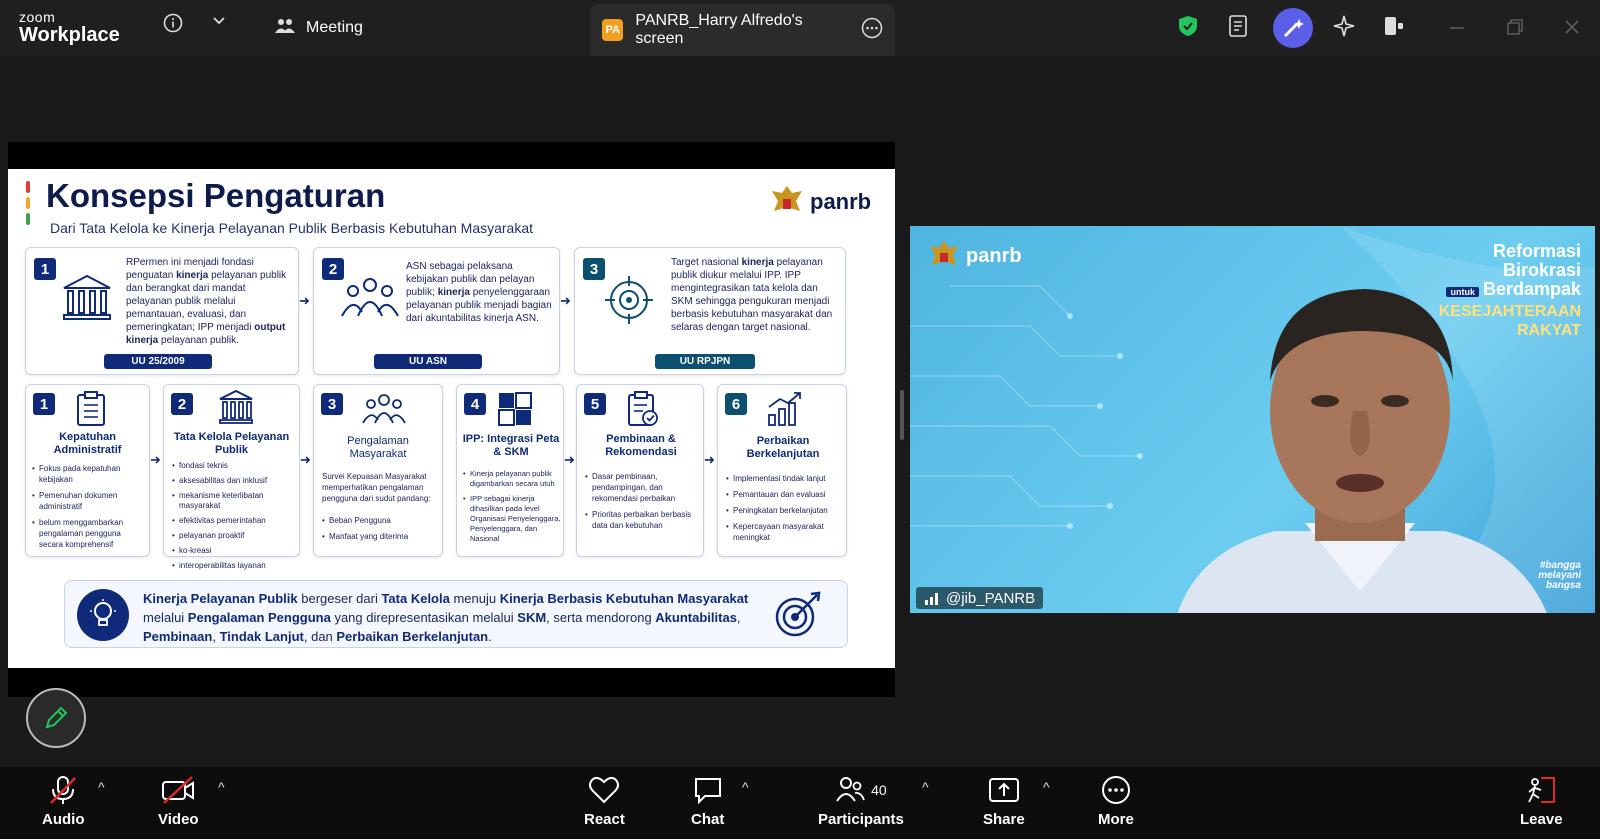 Image resolution: width=1600 pixels, height=839 pixels. I want to click on step-list-3: Beban Pengguna Manfaat yang diterima, so click(381, 531).